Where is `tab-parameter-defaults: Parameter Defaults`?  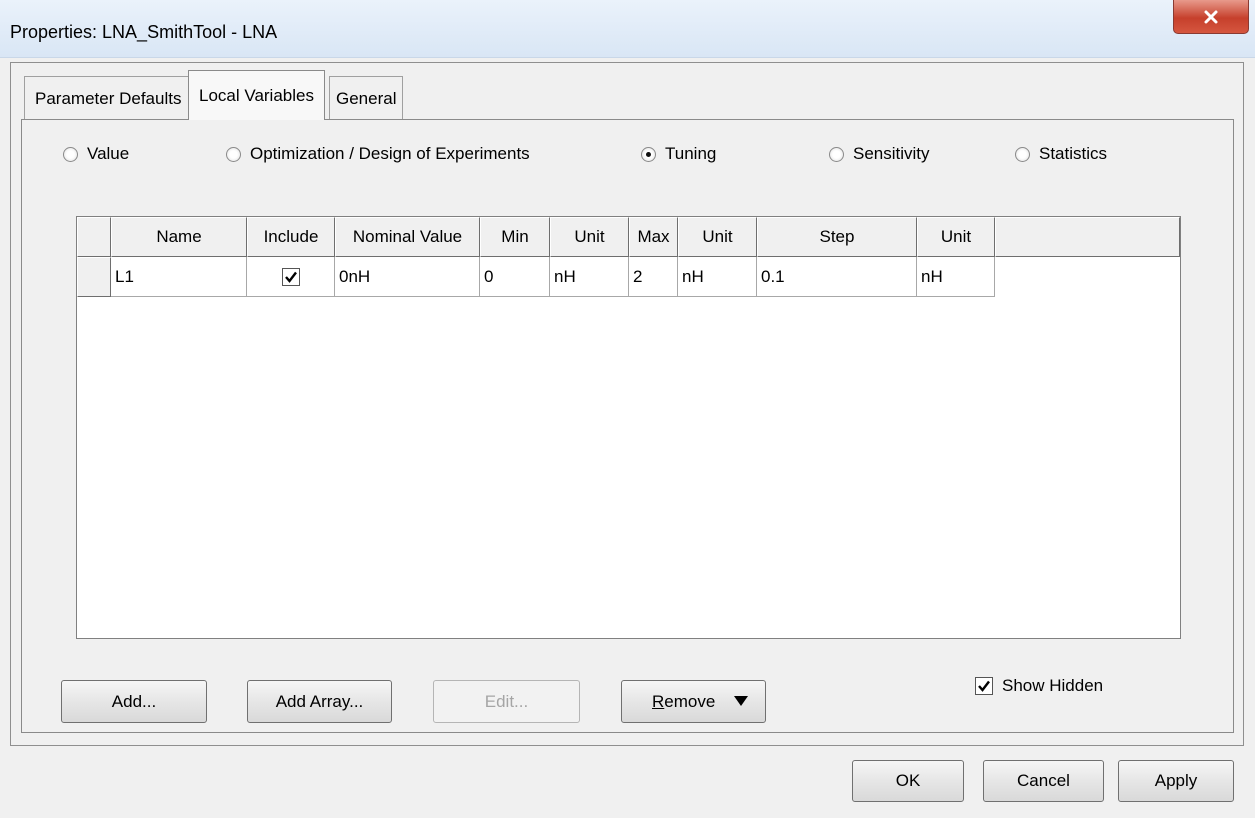 tab-parameter-defaults: Parameter Defaults is located at coordinates (108, 98).